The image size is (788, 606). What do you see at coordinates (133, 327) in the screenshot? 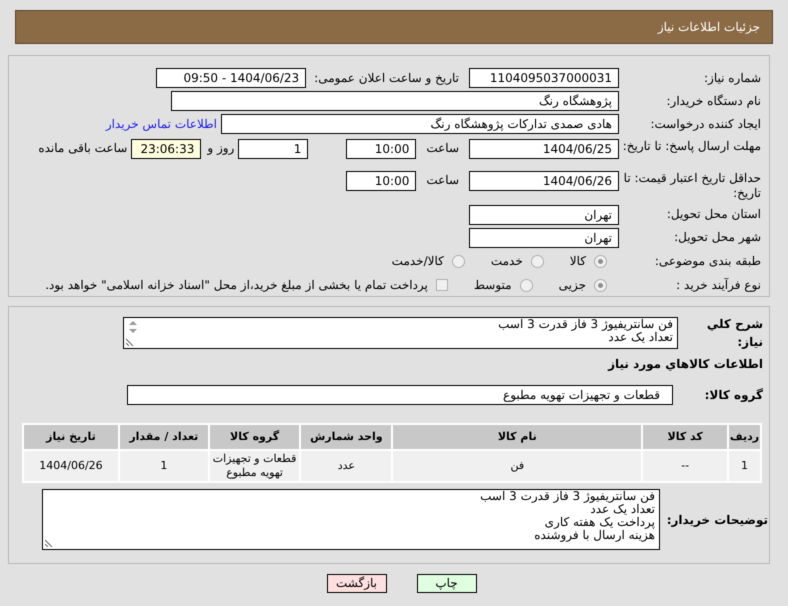
I see `scroll-arrows-icon` at bounding box center [133, 327].